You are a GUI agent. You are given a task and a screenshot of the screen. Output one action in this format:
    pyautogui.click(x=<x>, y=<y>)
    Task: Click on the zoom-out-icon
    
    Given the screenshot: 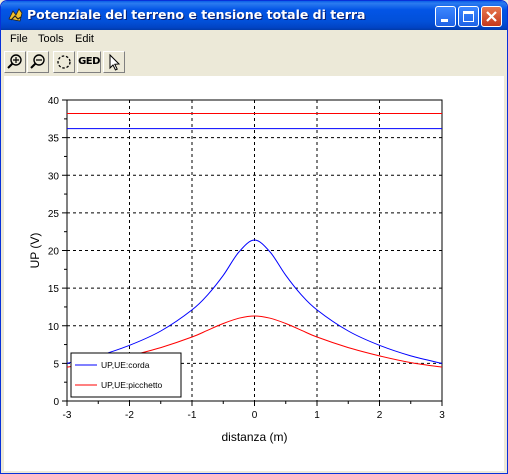 What is the action you would take?
    pyautogui.click(x=37, y=61)
    